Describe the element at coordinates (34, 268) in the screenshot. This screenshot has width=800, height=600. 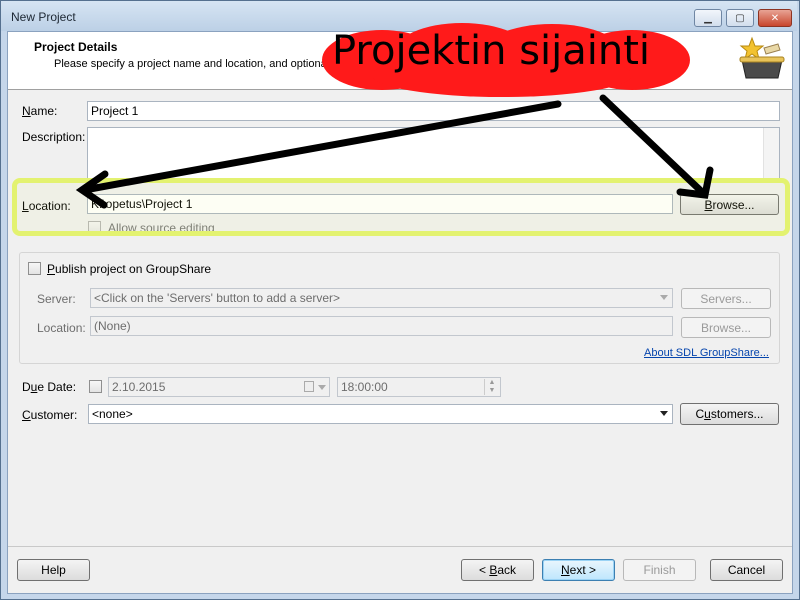
I see `publish-groupshare-checkbox` at that location.